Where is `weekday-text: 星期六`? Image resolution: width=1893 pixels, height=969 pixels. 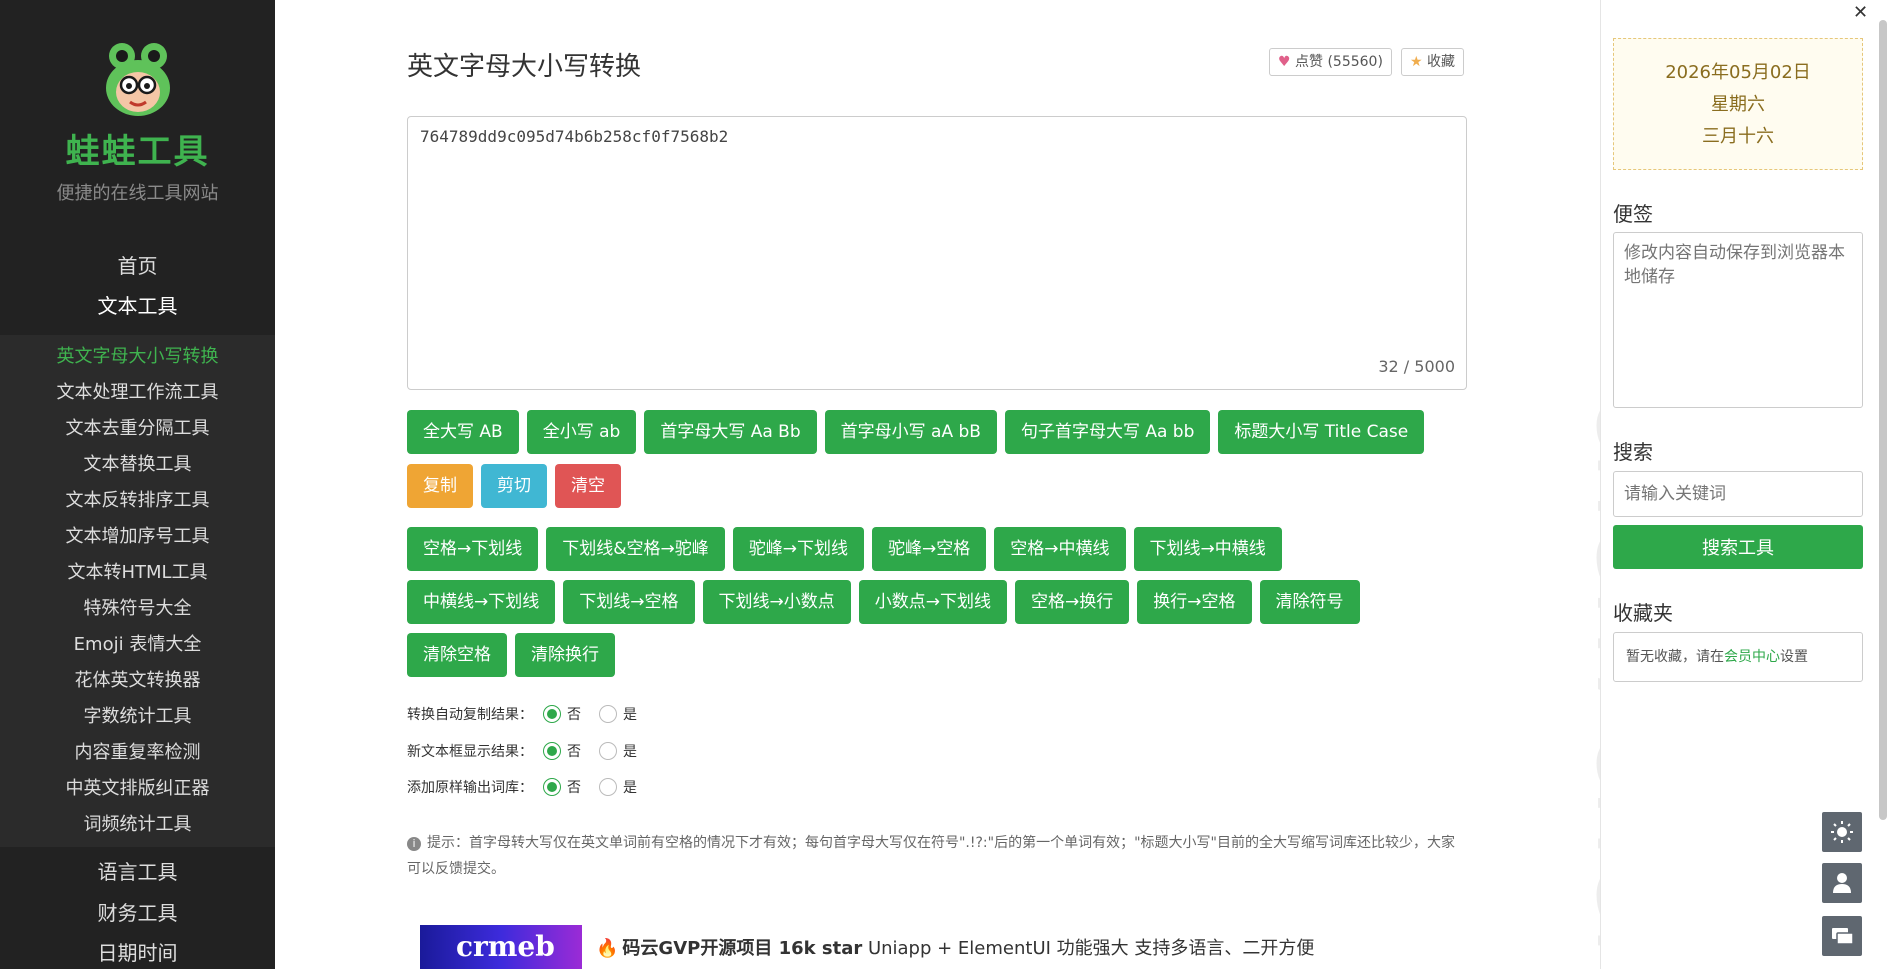 weekday-text: 星期六 is located at coordinates (1738, 104).